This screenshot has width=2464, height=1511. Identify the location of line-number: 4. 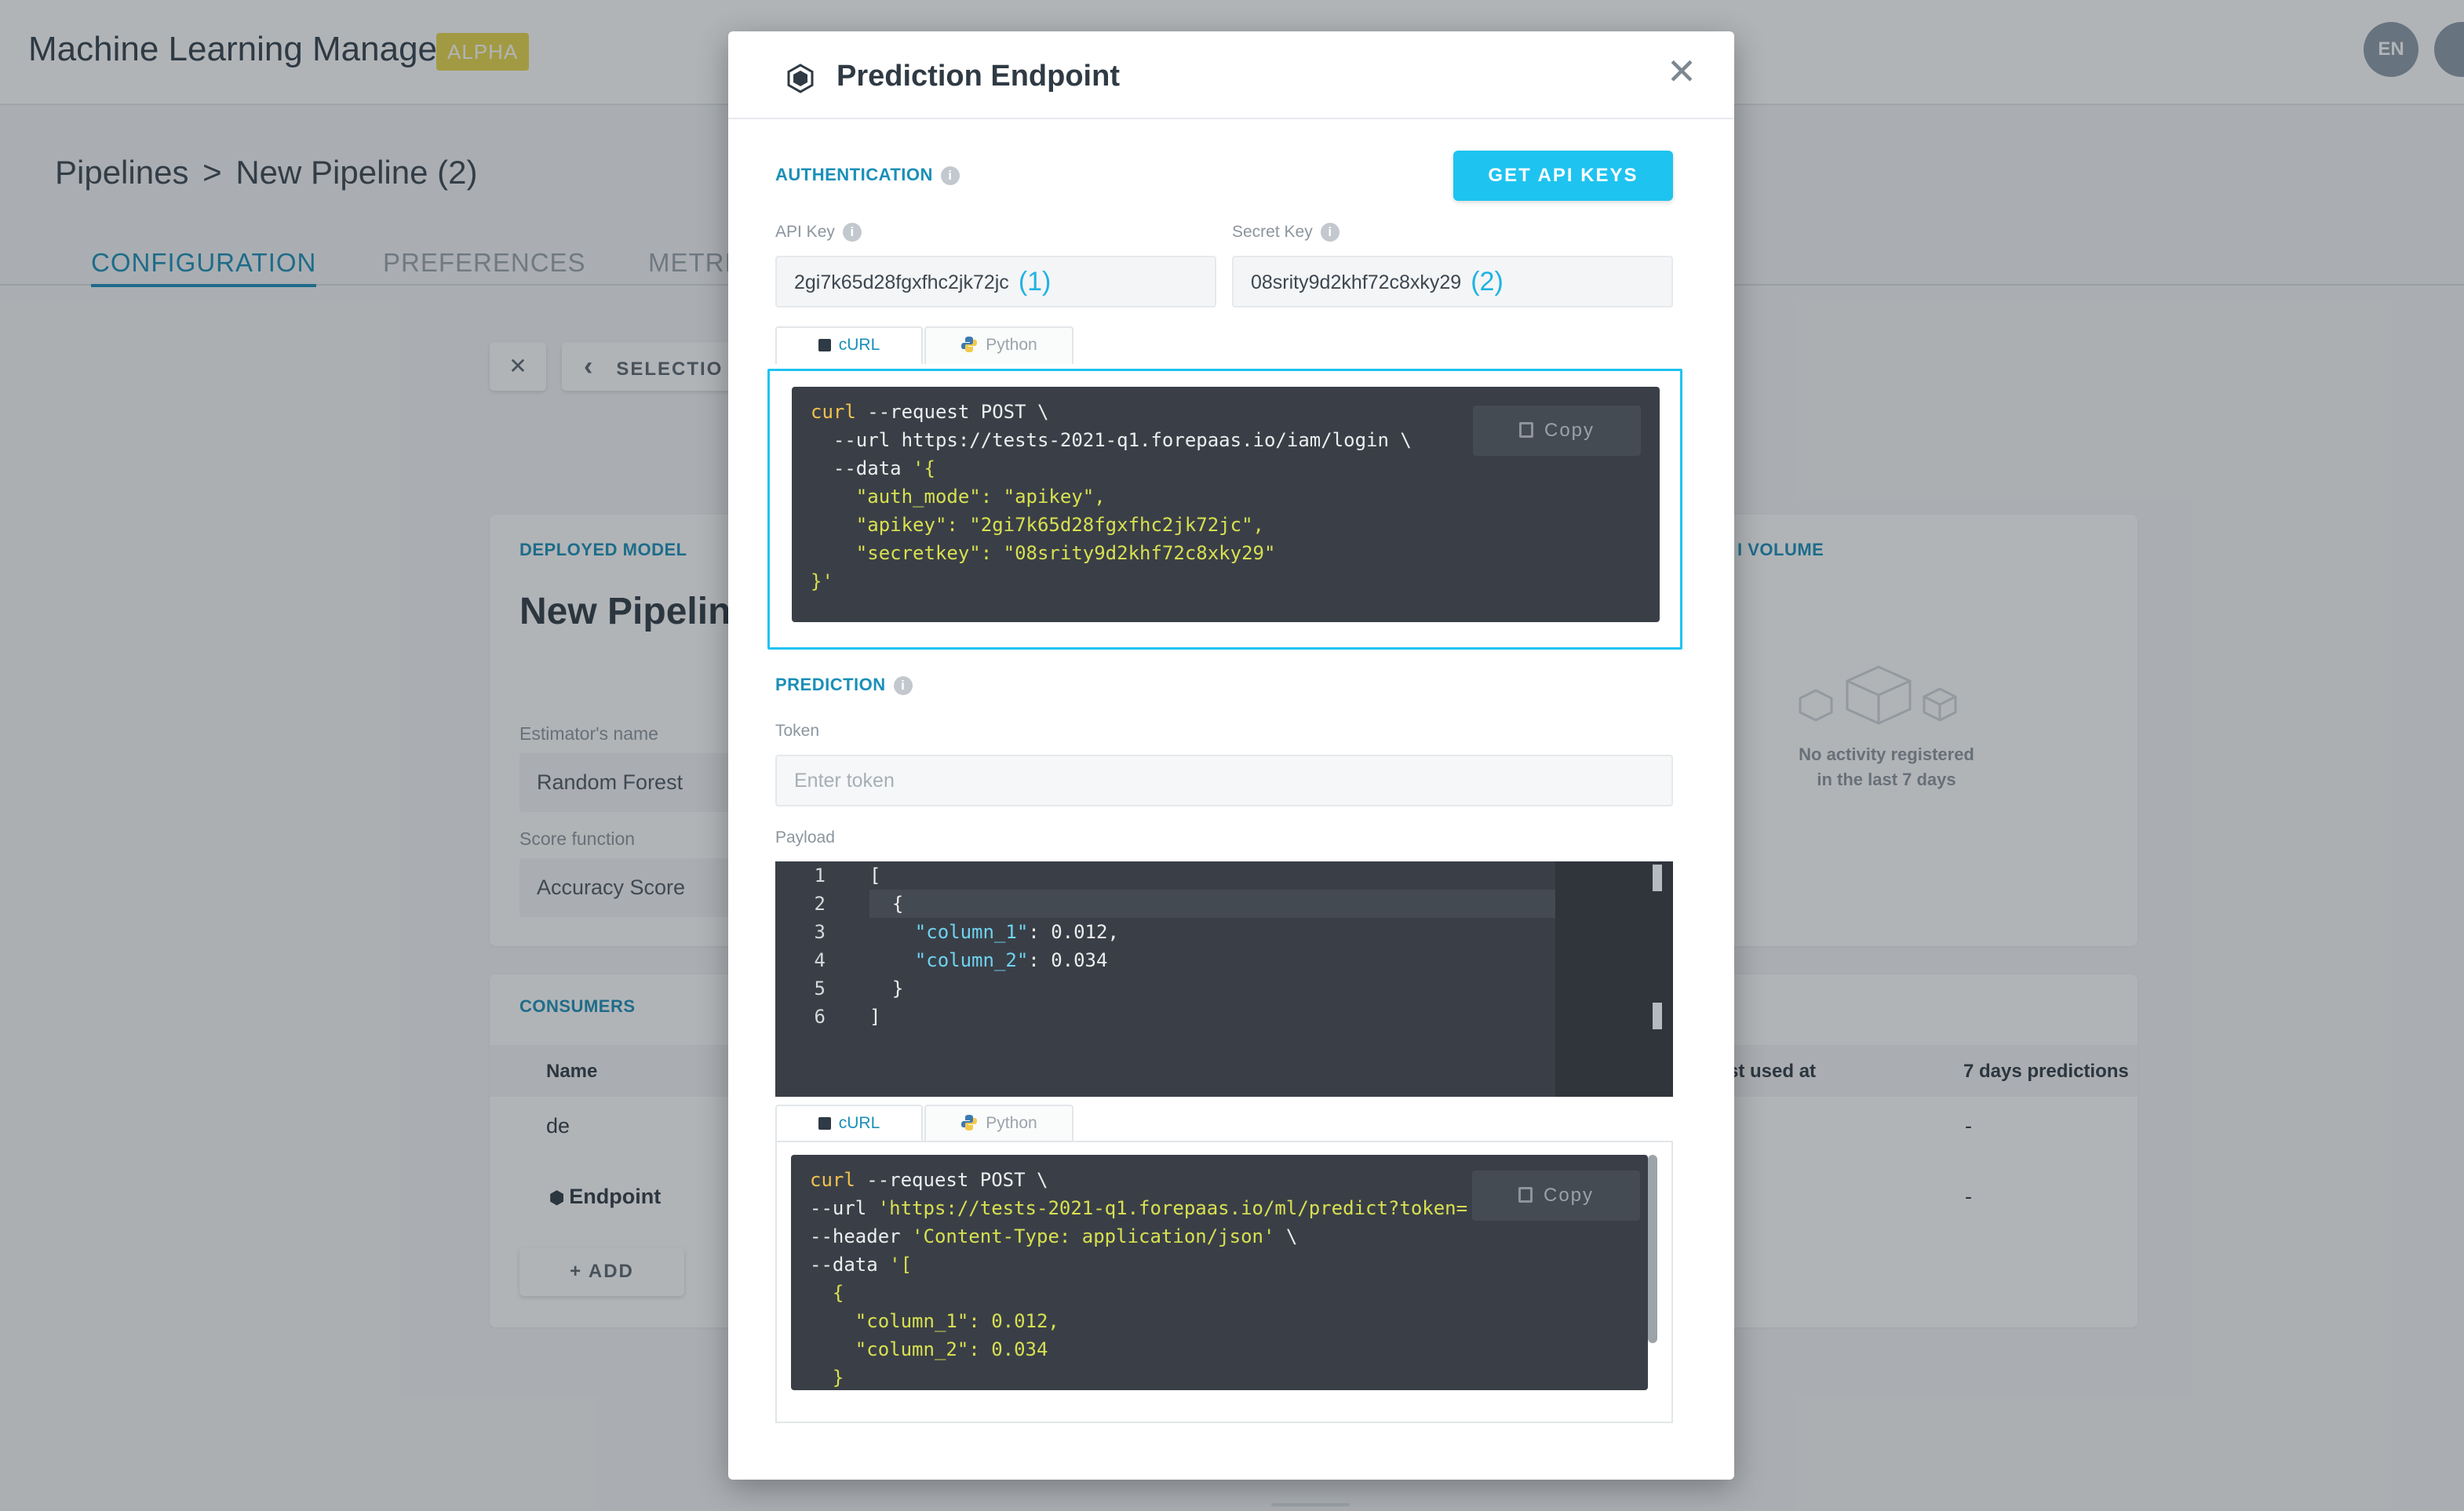
(820, 960).